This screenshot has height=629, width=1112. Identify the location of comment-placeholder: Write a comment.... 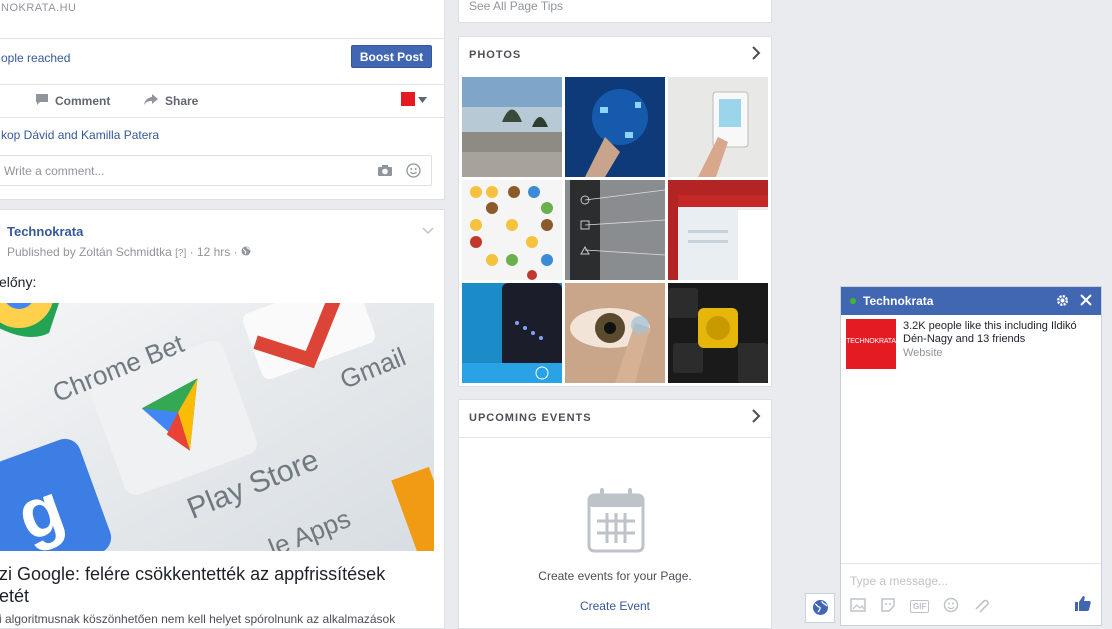
(54, 171).